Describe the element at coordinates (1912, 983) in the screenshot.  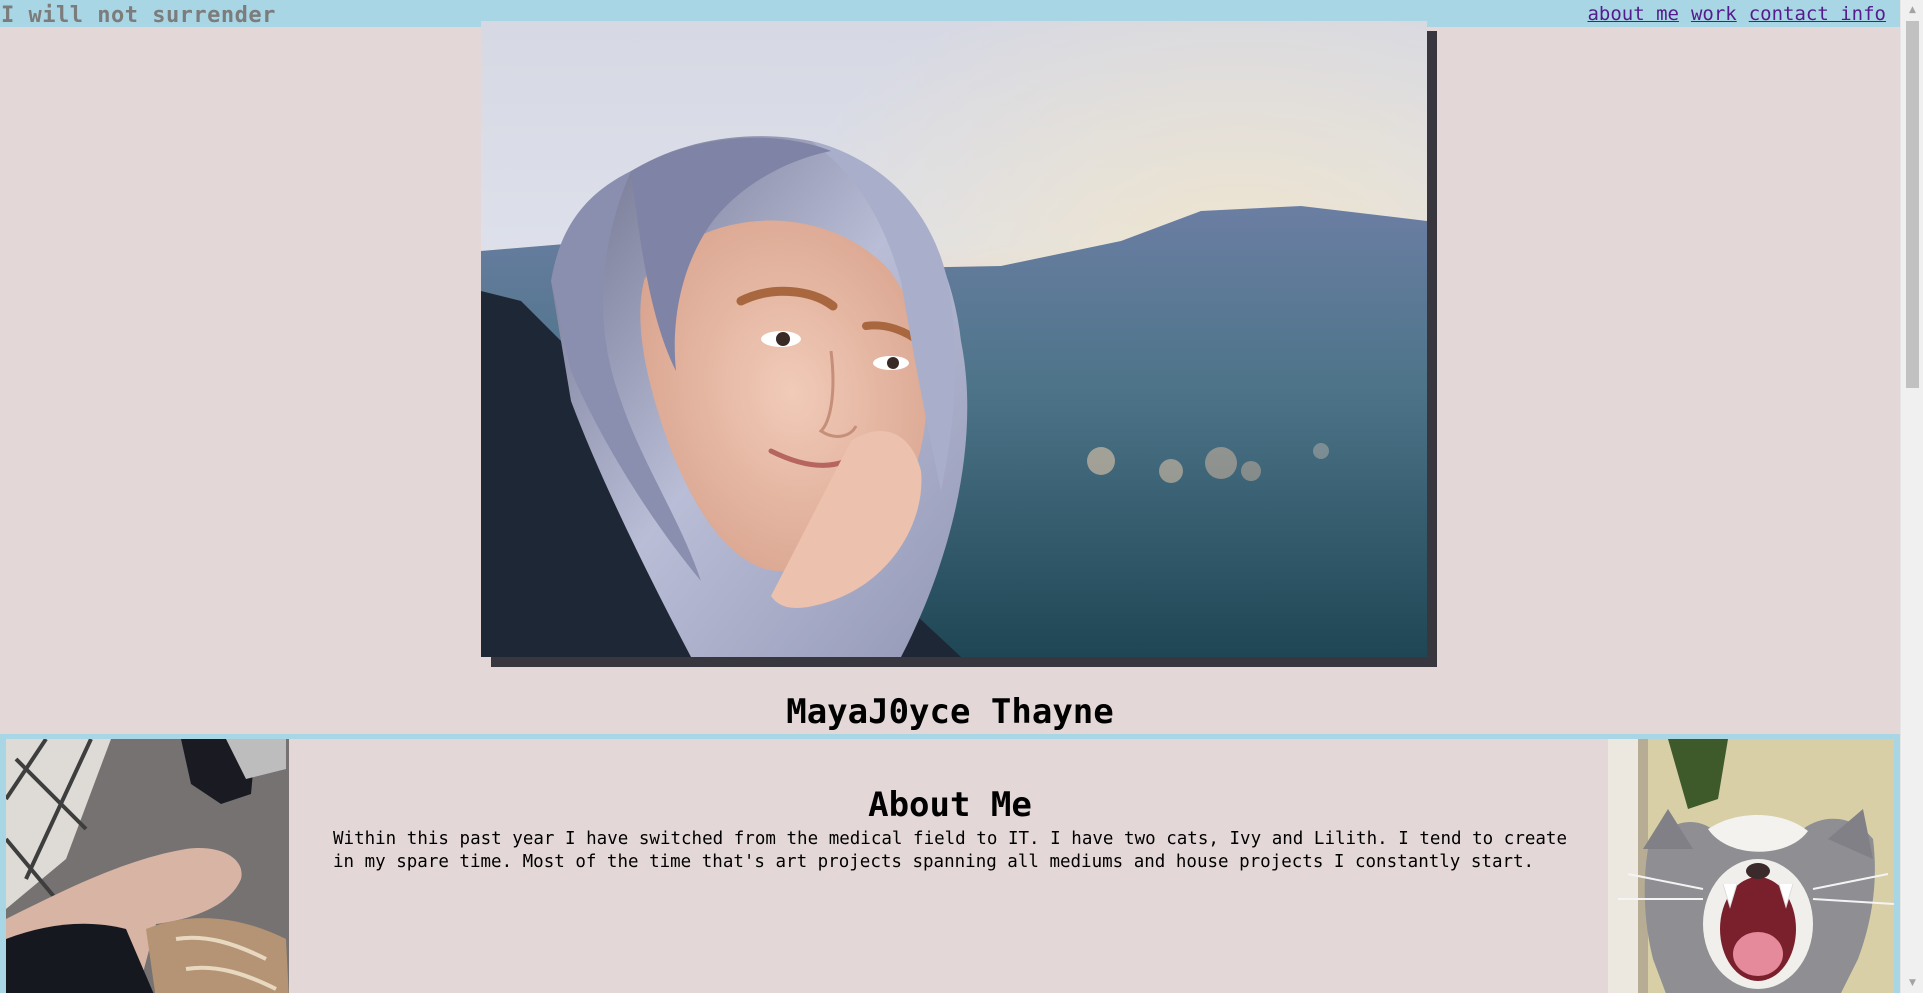
I see `scroll-down-arrow-icon: ▼` at that location.